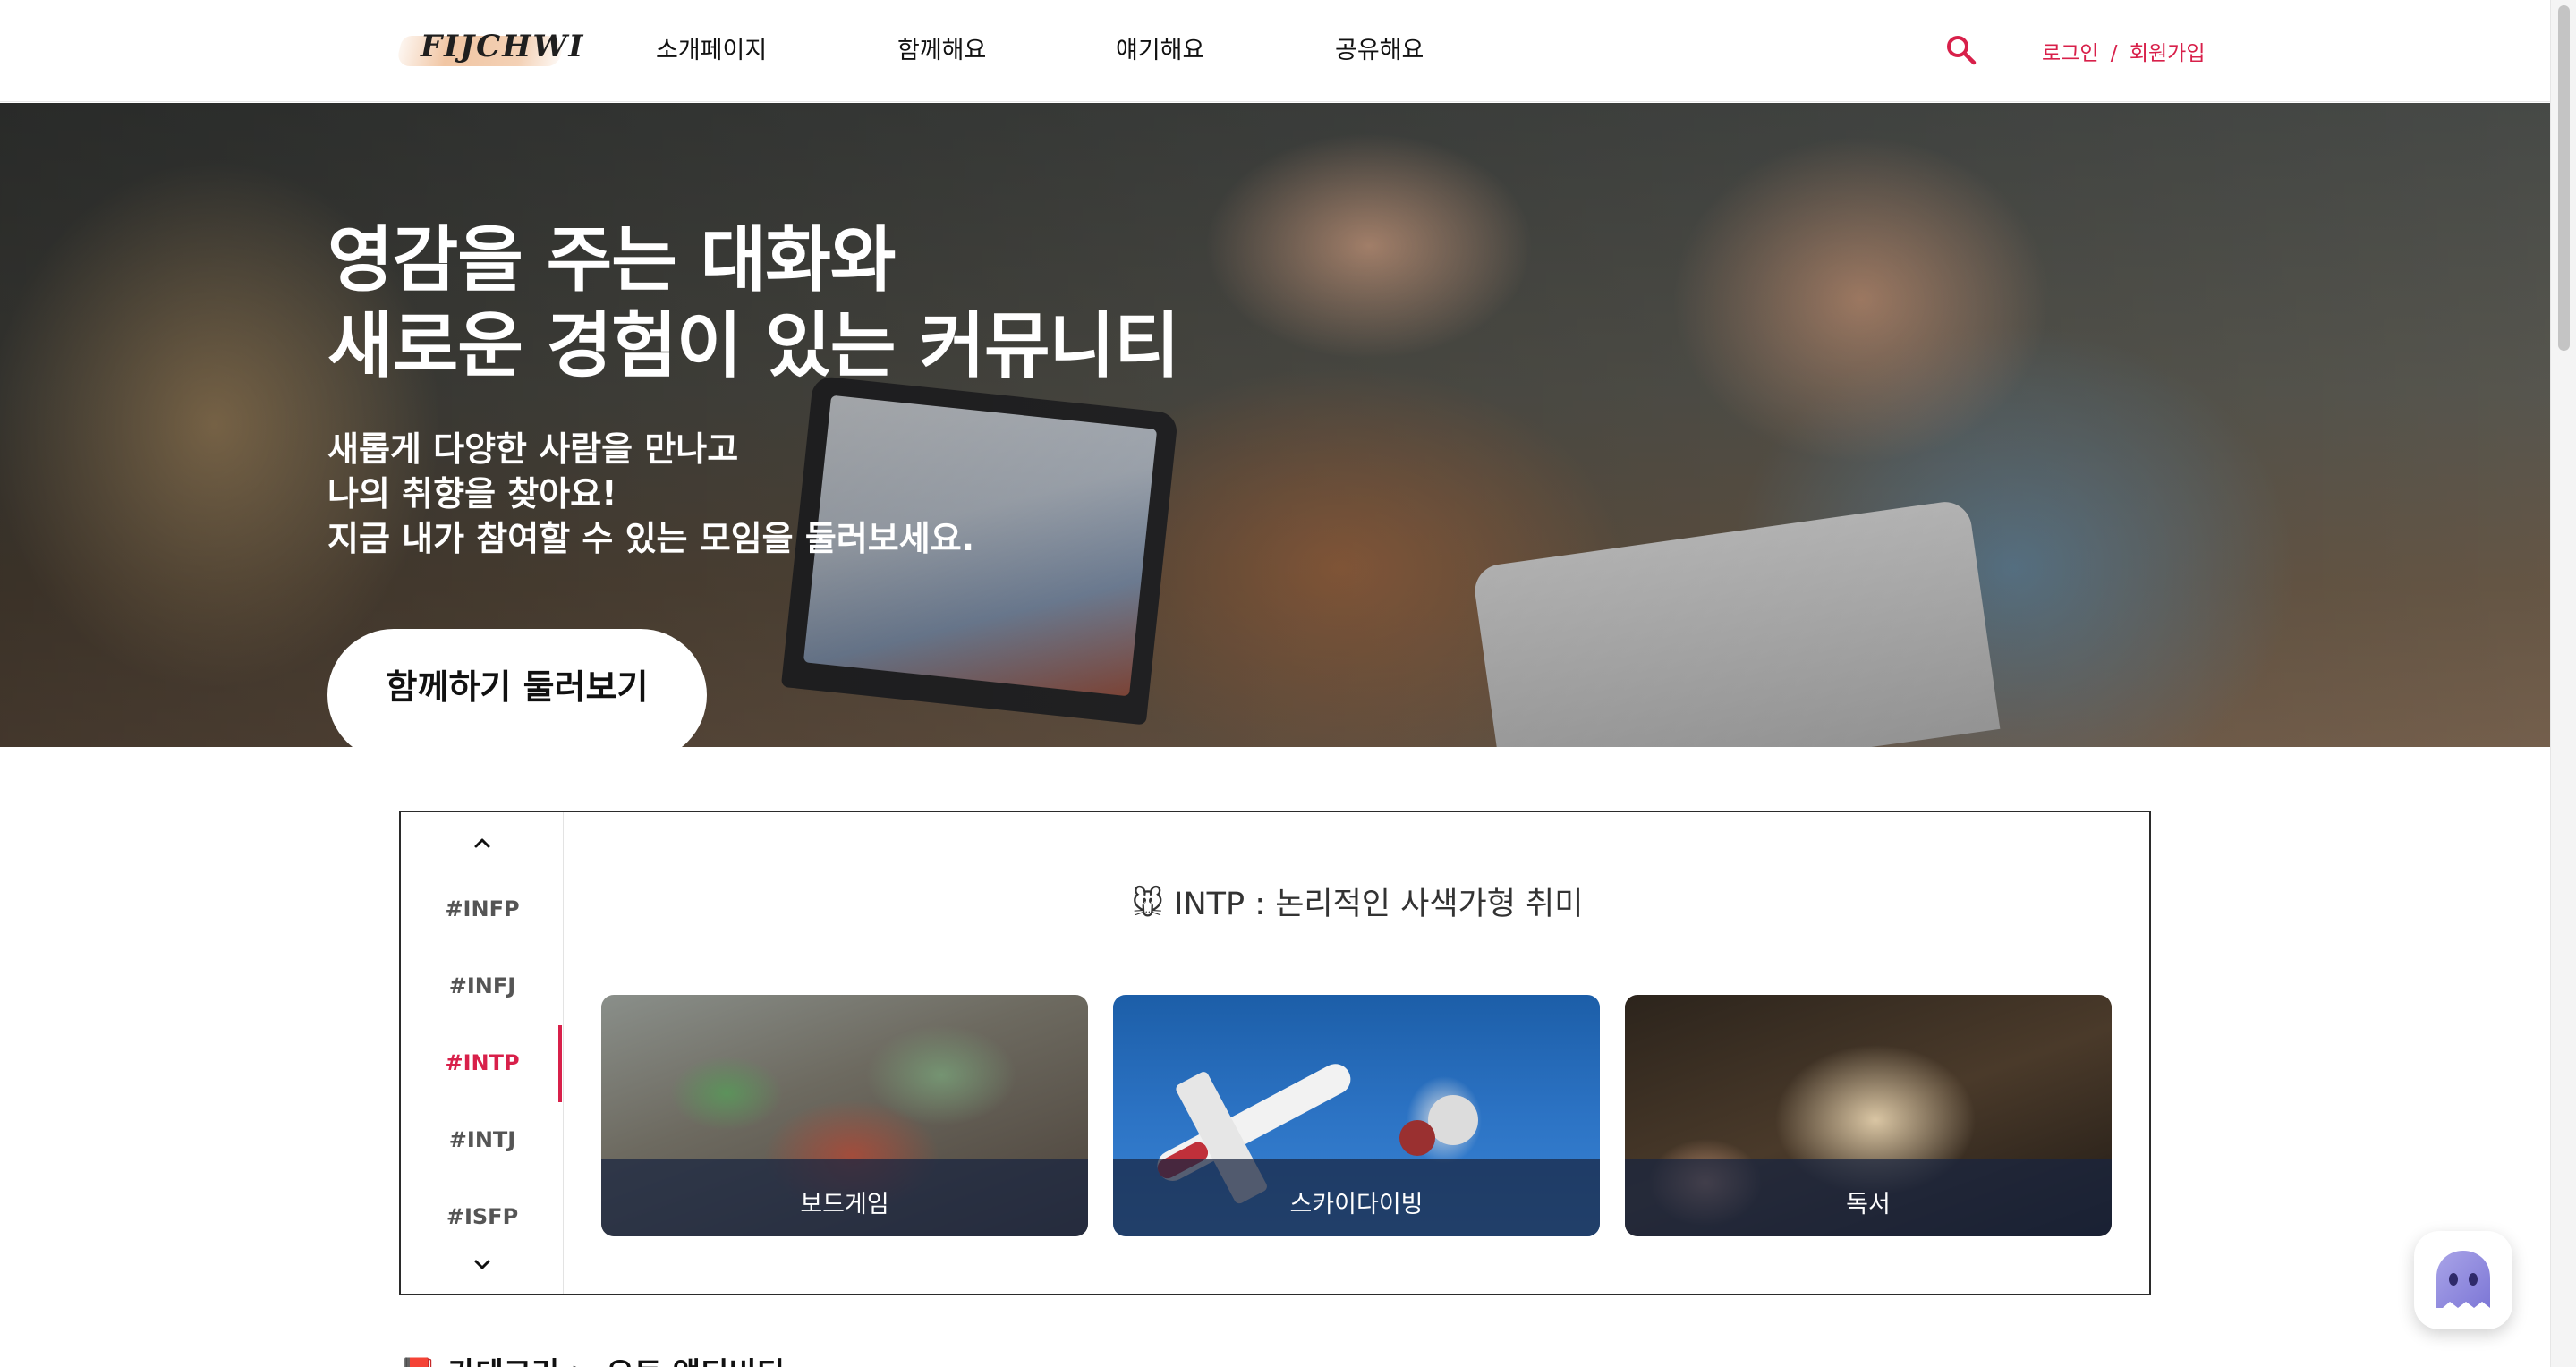  What do you see at coordinates (753, 303) in the screenshot?
I see `hero-title: 영감을 주는 대화와 새로운 경험이 있는 커뮤니티` at bounding box center [753, 303].